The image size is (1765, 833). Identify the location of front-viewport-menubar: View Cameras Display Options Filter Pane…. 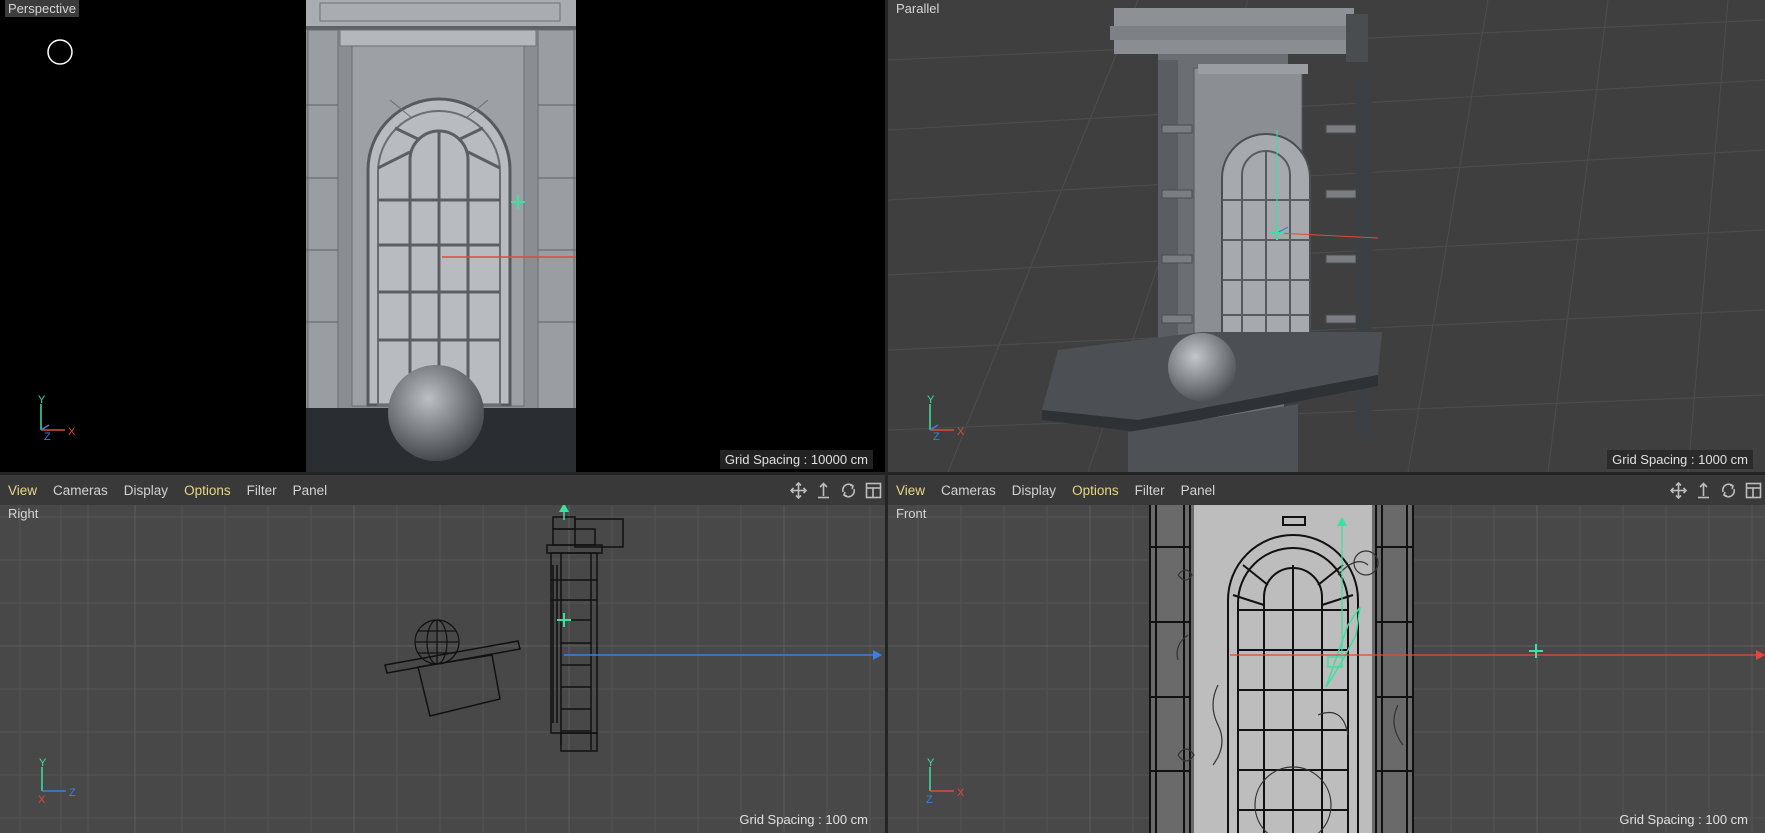
(1326, 490).